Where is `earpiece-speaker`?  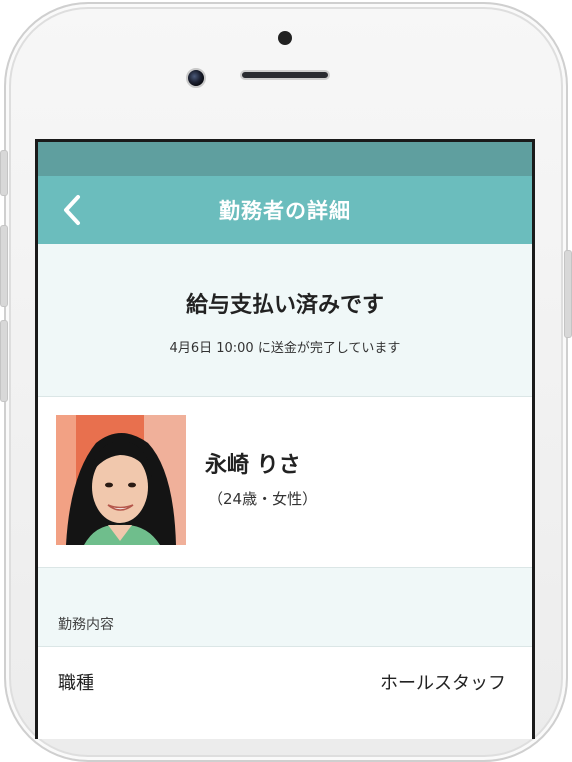 earpiece-speaker is located at coordinates (285, 75).